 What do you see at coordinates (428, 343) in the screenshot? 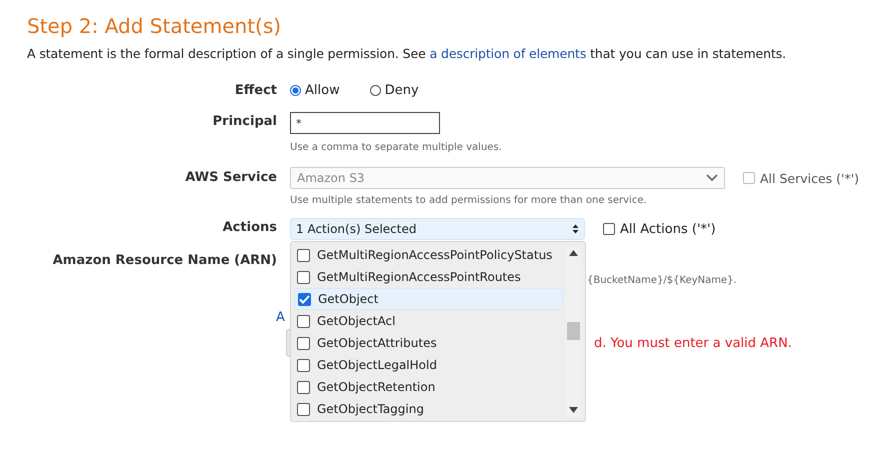
I see `list-item: GetObjectAttributes` at bounding box center [428, 343].